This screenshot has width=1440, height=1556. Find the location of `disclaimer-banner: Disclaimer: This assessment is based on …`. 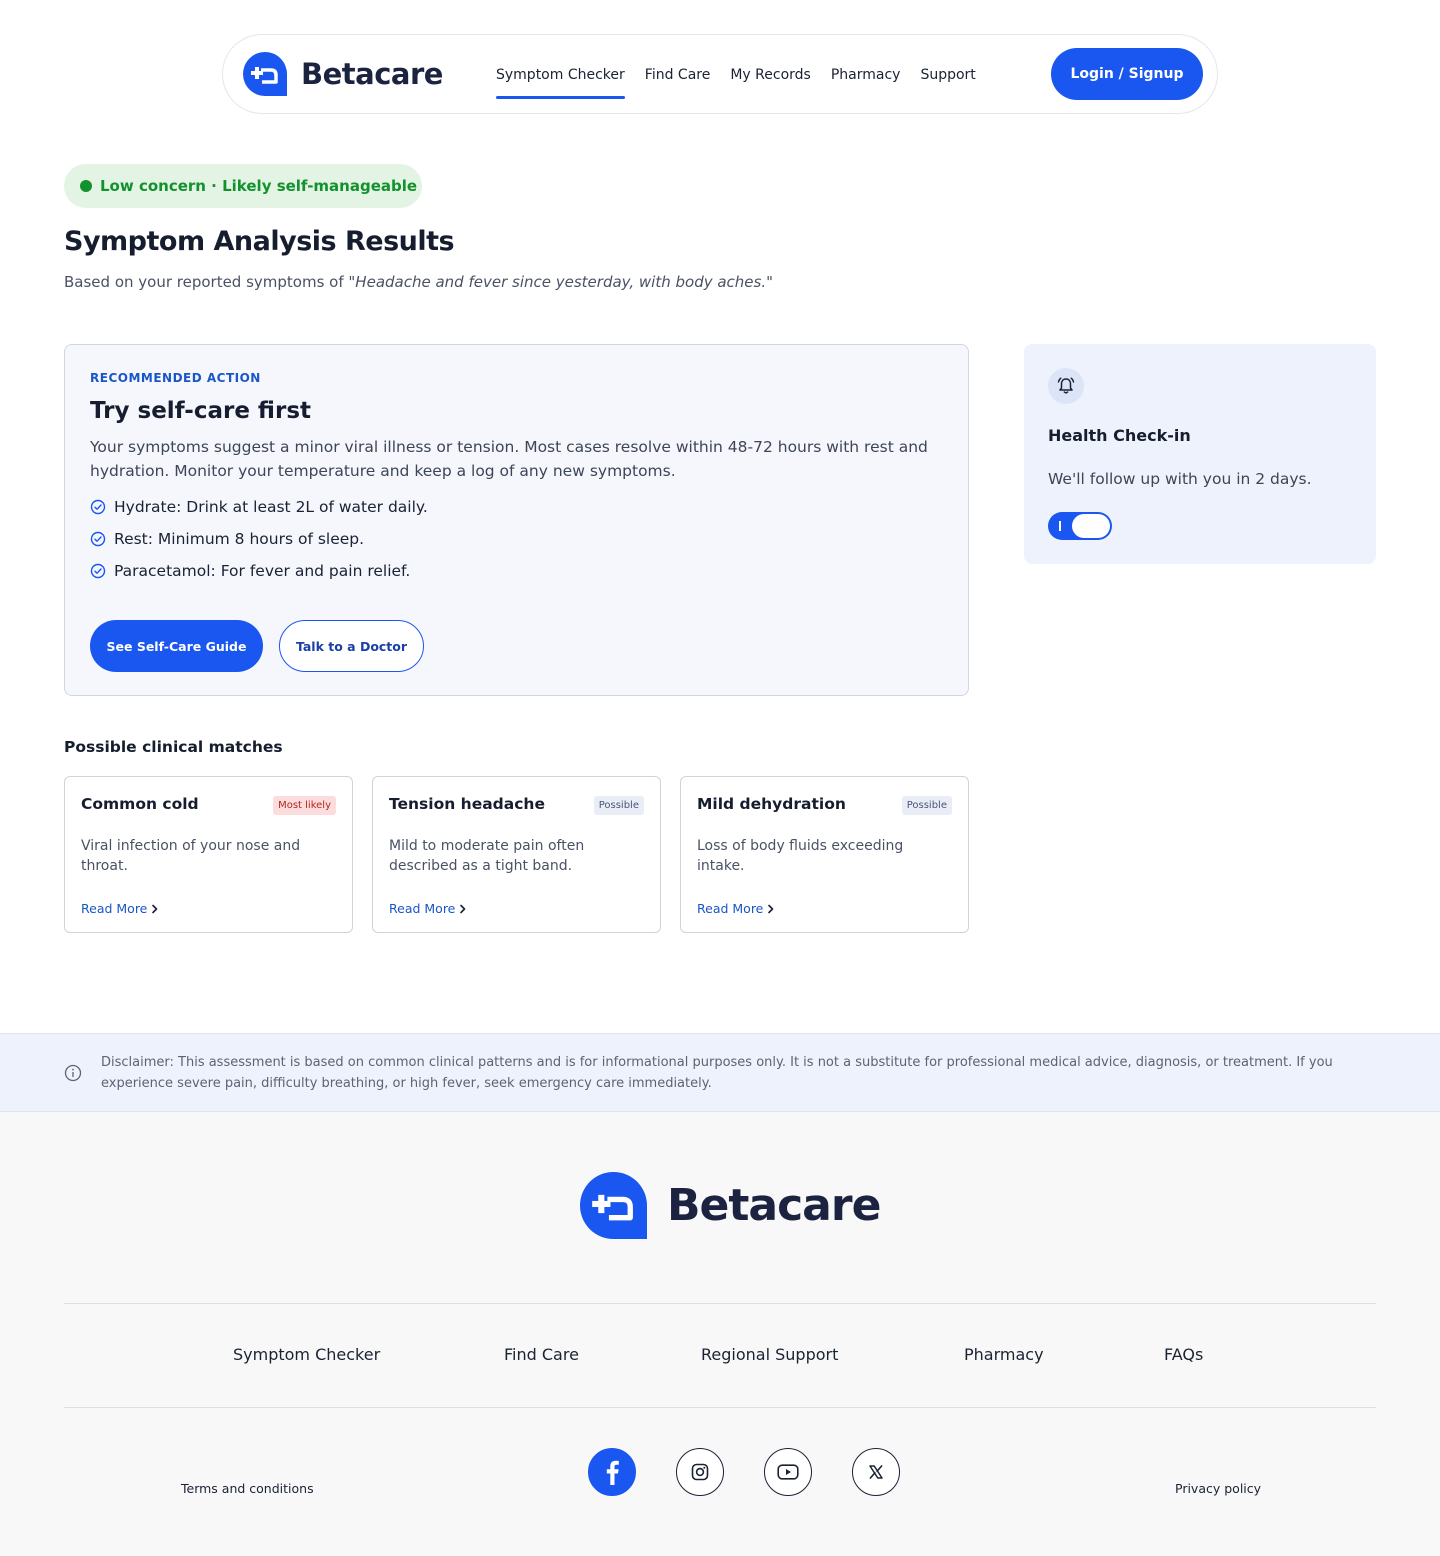

disclaimer-banner: Disclaimer: This assessment is based on … is located at coordinates (720, 1072).